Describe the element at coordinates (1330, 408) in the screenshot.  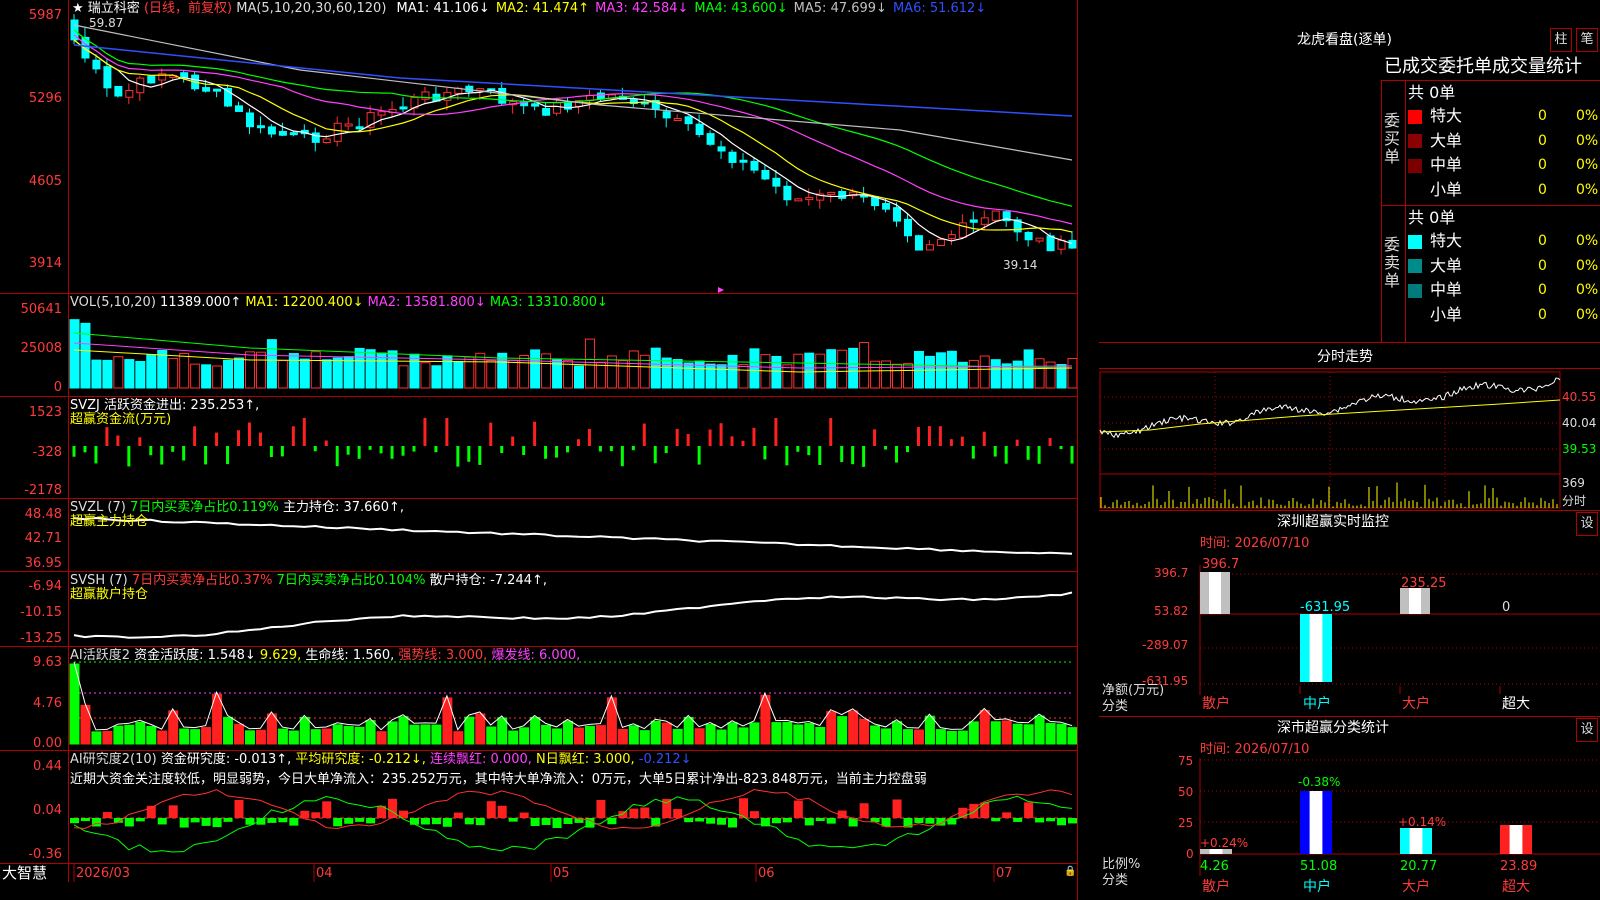
I see `intraday-price-line` at that location.